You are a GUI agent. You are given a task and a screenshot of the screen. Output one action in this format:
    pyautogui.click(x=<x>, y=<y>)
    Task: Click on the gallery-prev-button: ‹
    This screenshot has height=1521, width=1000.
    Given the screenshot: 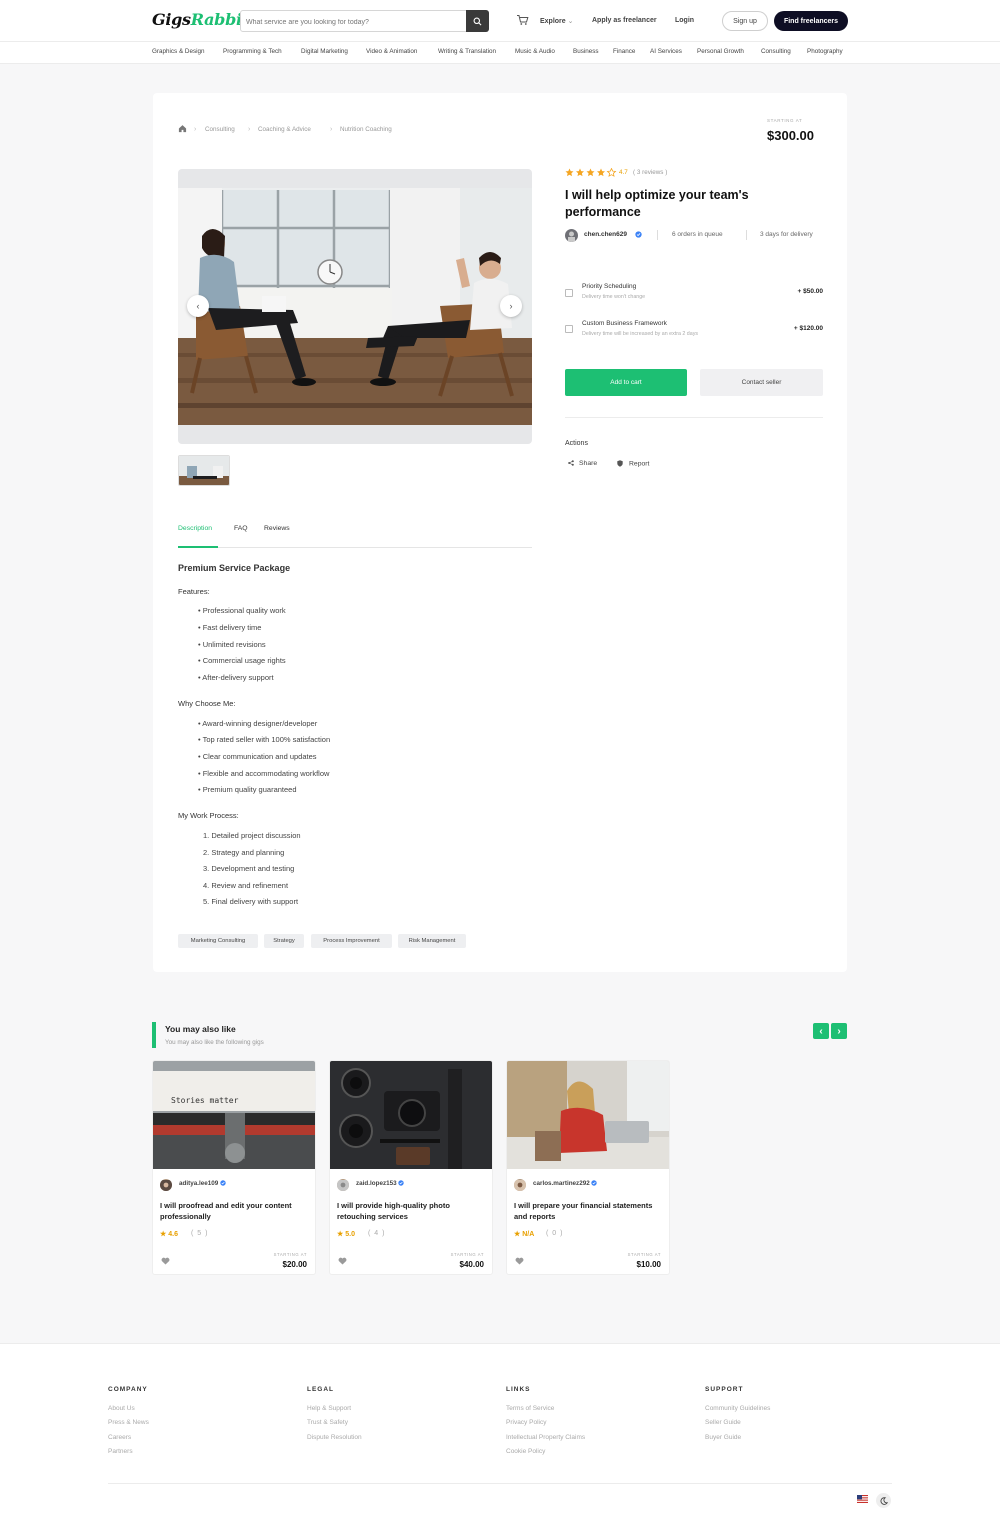 What is the action you would take?
    pyautogui.click(x=198, y=306)
    